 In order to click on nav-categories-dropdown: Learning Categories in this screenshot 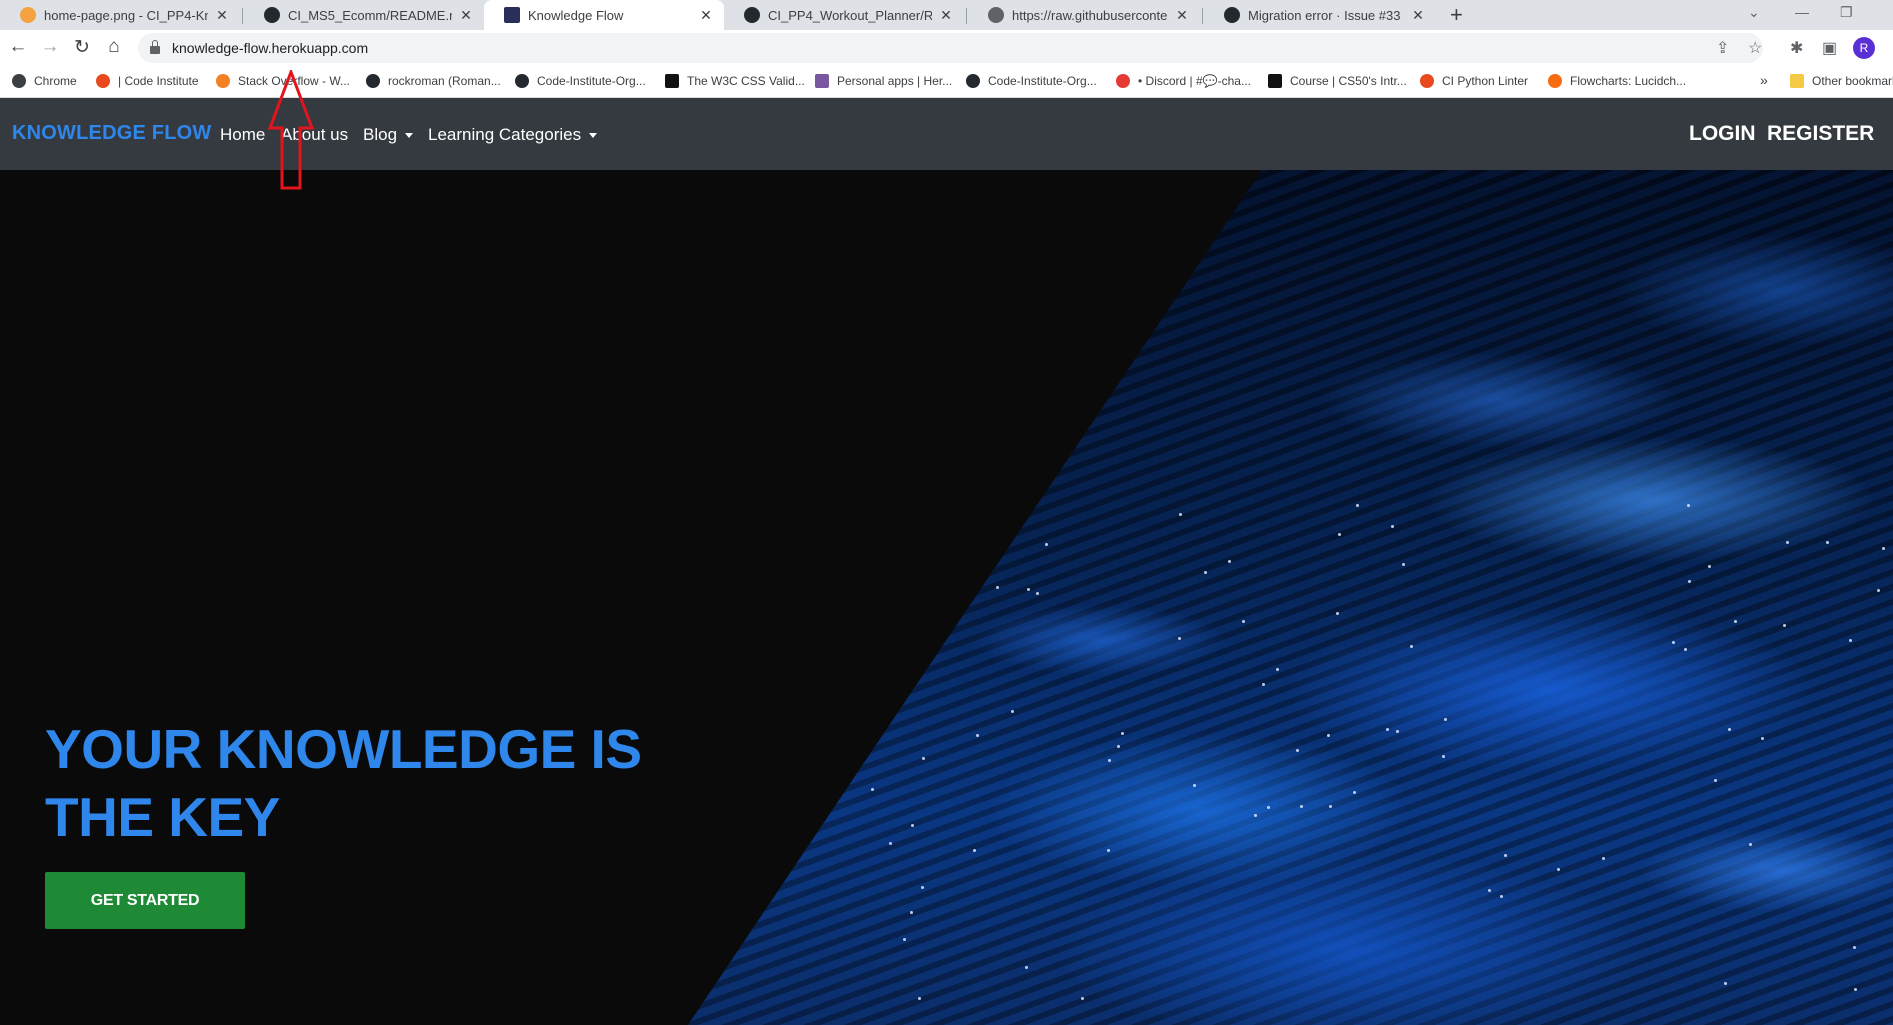, I will do `click(513, 135)`.